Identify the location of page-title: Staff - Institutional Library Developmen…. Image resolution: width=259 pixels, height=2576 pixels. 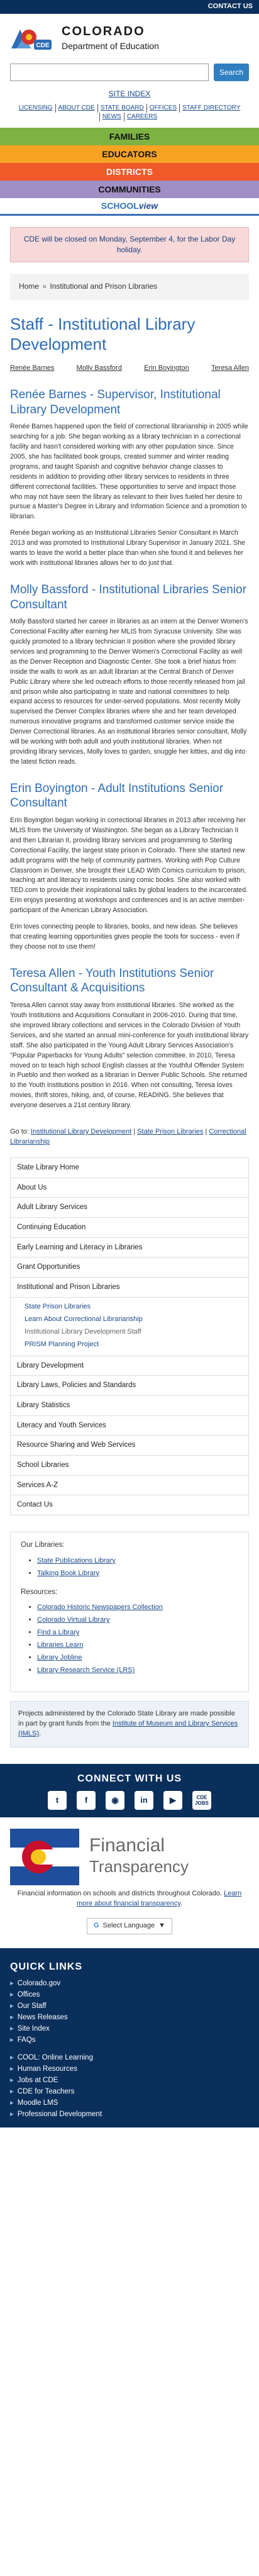
(103, 334).